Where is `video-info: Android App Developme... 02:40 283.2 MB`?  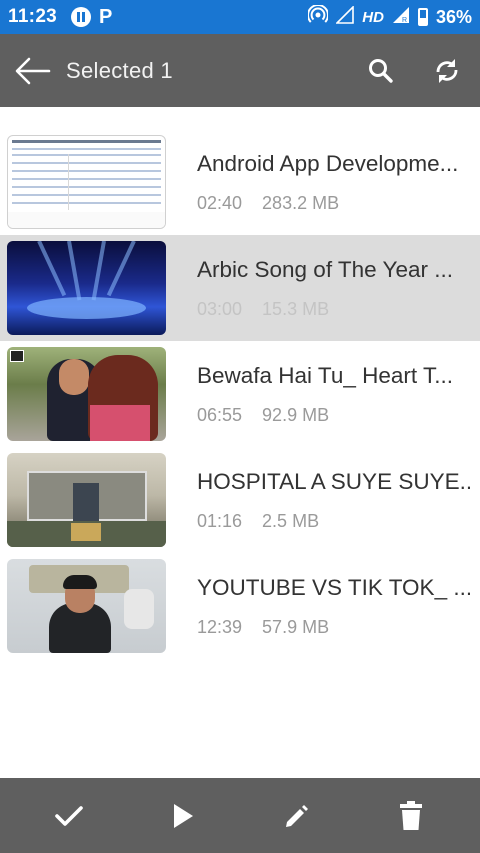 video-info: Android App Developme... 02:40 283.2 MB is located at coordinates (338, 182).